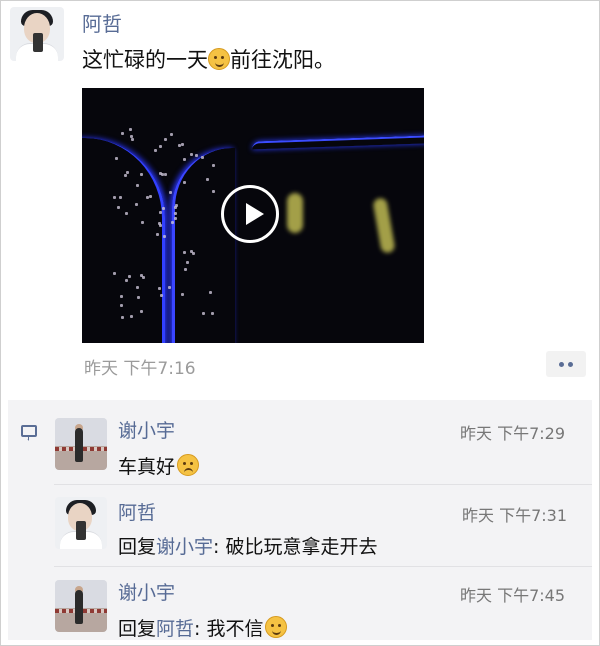 Image resolution: width=600 pixels, height=646 pixels. Describe the element at coordinates (29, 433) in the screenshot. I see `comment-icon` at that location.